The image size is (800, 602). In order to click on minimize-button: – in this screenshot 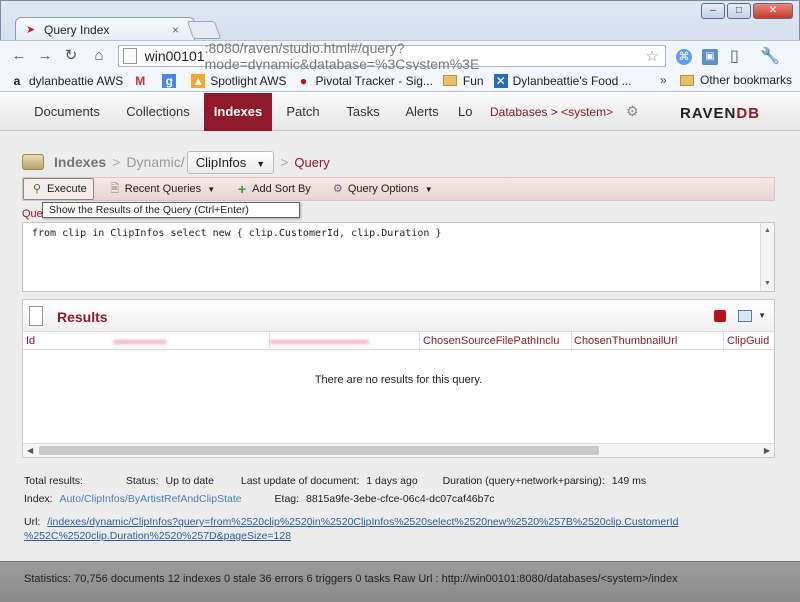, I will do `click(713, 11)`.